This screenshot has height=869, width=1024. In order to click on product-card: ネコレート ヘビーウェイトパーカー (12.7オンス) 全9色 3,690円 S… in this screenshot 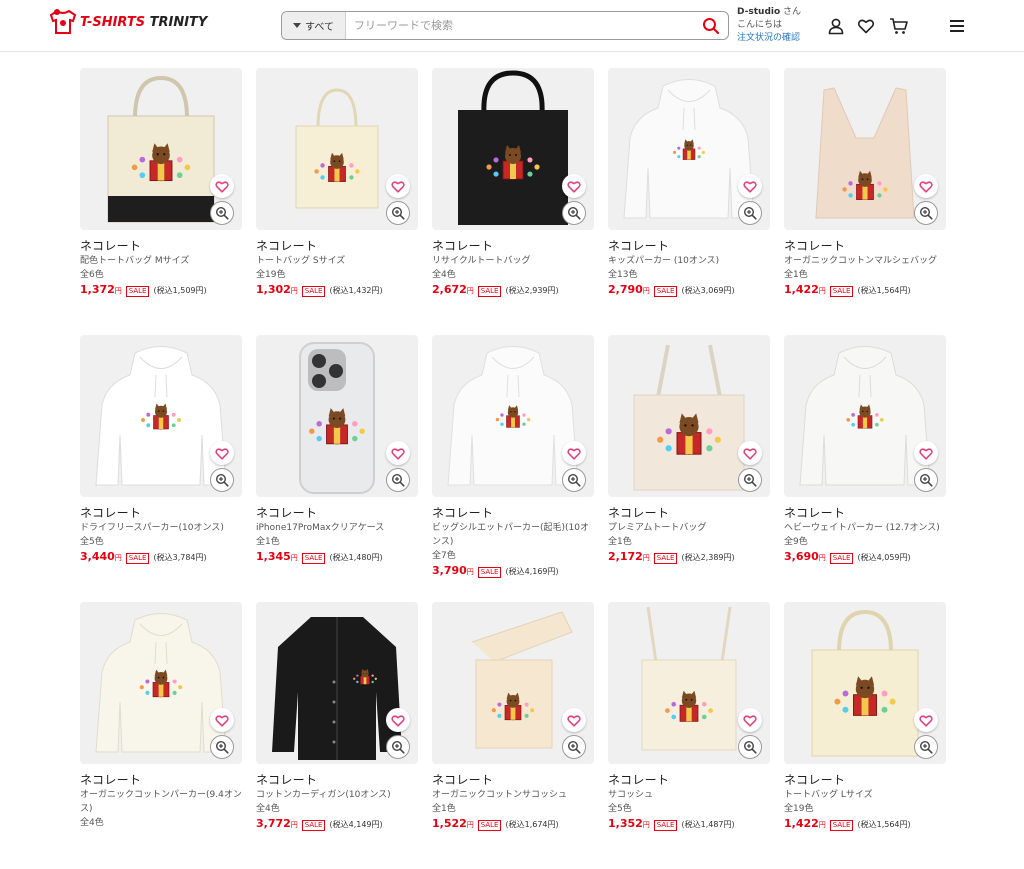, I will do `click(865, 468)`.